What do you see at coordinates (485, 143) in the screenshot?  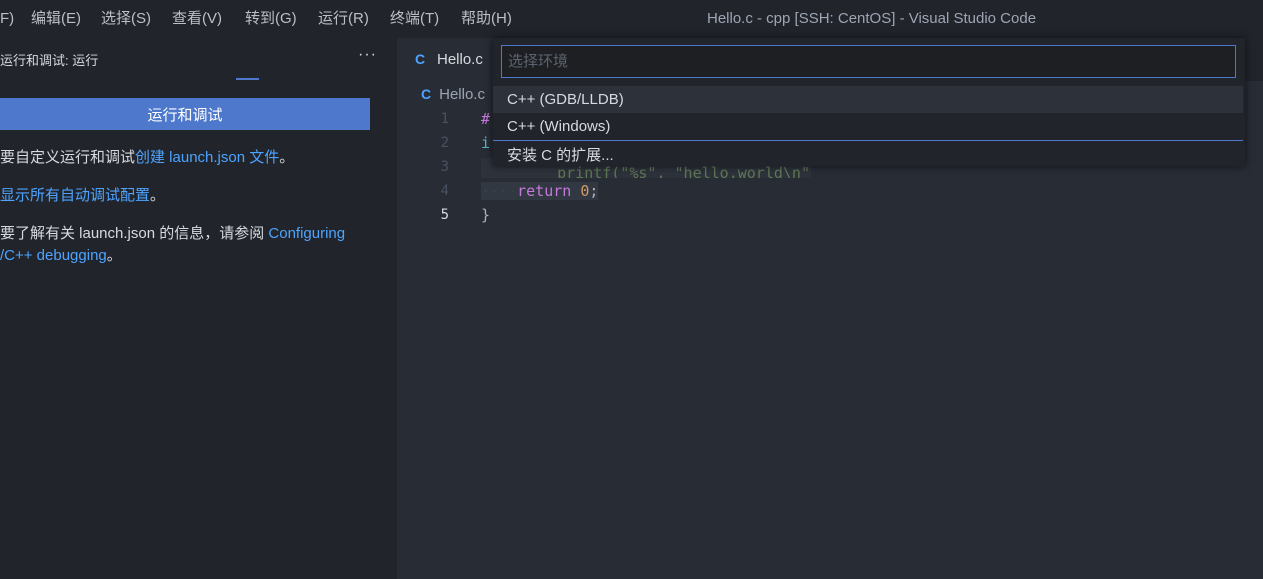 I see `code-line-2: i` at bounding box center [485, 143].